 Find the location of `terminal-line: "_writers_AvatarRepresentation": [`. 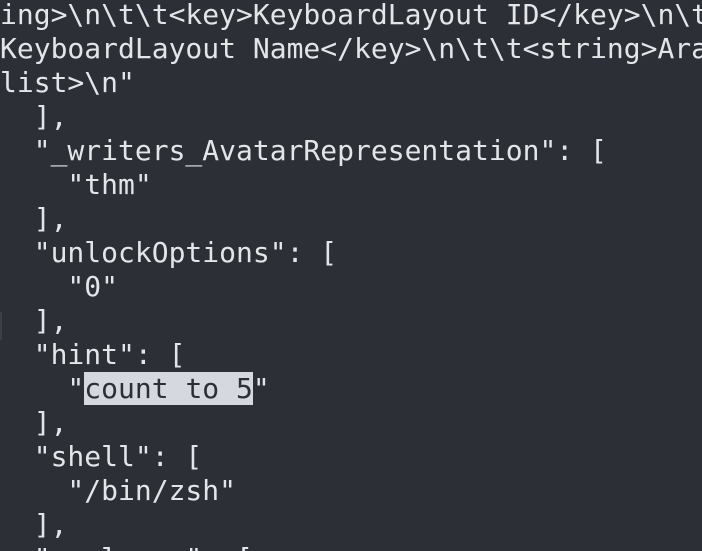

terminal-line: "_writers_AvatarRepresentation": [ is located at coordinates (303, 150).